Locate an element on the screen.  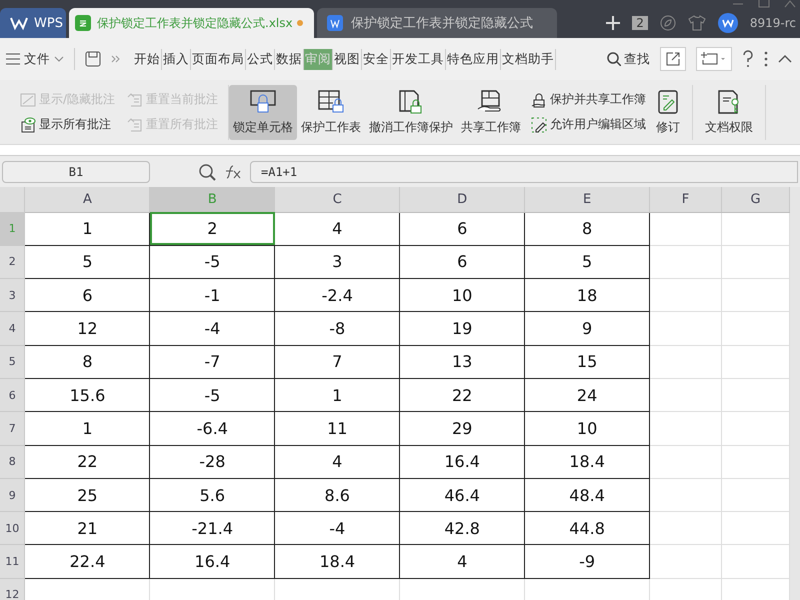
table-cell: 48.4 is located at coordinates (587, 495).